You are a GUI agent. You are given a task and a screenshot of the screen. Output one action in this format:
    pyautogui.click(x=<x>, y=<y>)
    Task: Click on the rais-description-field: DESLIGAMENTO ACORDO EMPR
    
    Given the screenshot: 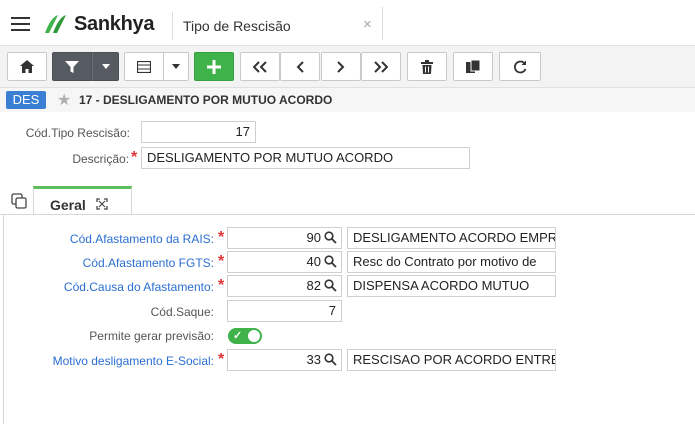 What is the action you would take?
    pyautogui.click(x=451, y=238)
    